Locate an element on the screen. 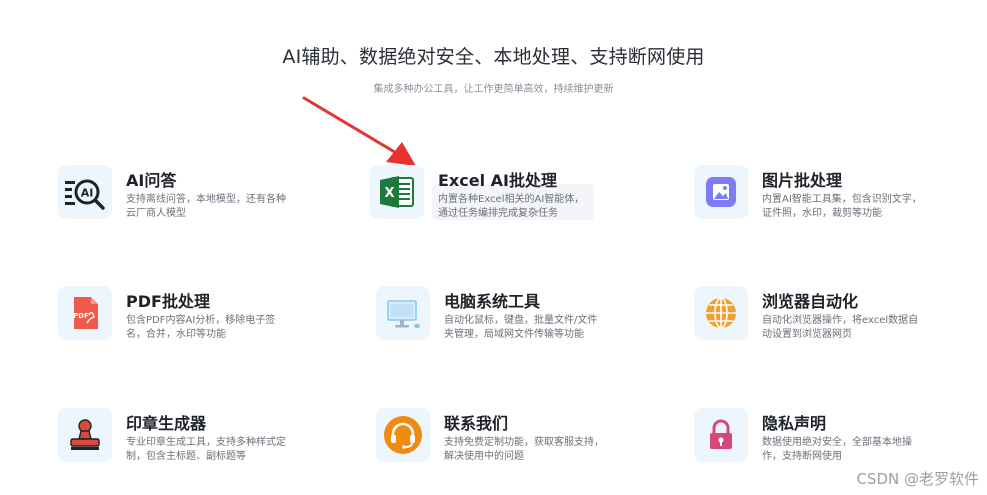  svg-text: AI is located at coordinates (87, 193).